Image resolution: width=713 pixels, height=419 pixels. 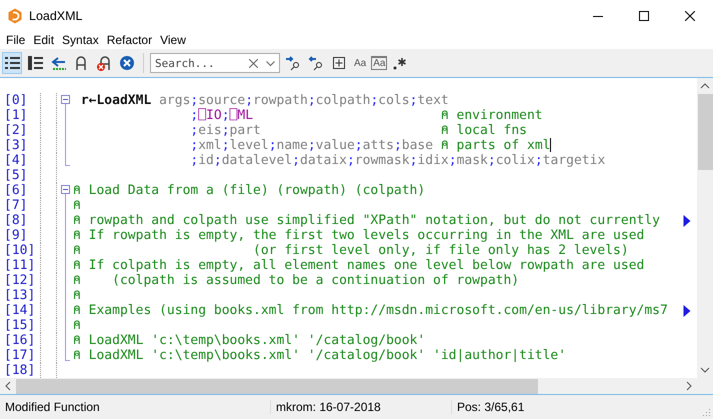 I want to click on menu-item: Refactor, so click(x=129, y=40).